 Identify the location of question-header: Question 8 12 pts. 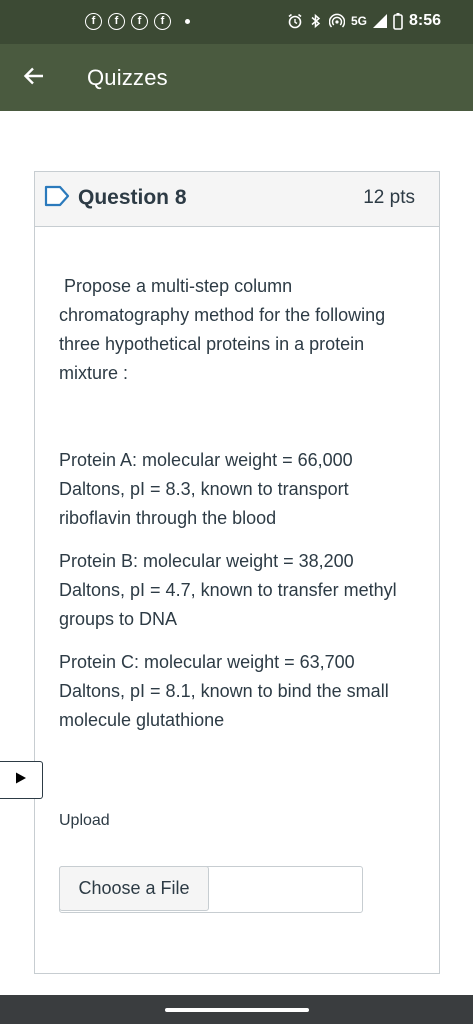
(237, 199).